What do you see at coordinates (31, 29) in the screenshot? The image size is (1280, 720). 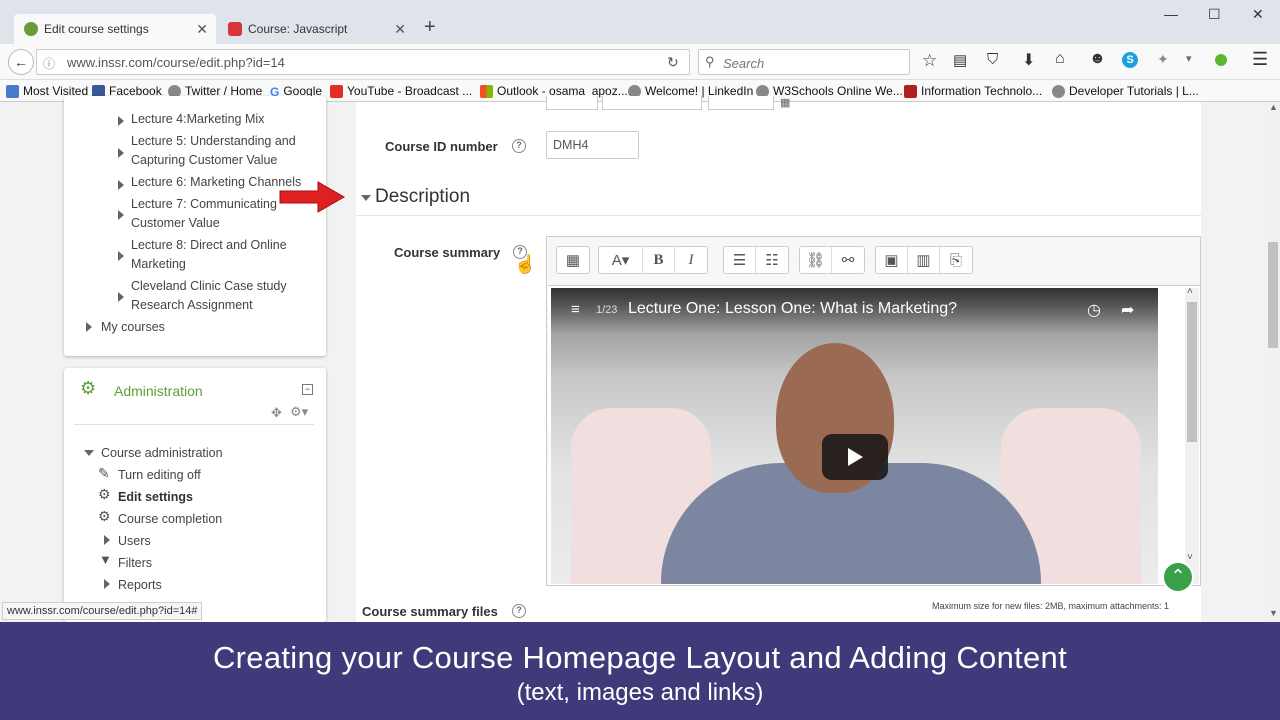 I see `moodle-favicon-icon` at bounding box center [31, 29].